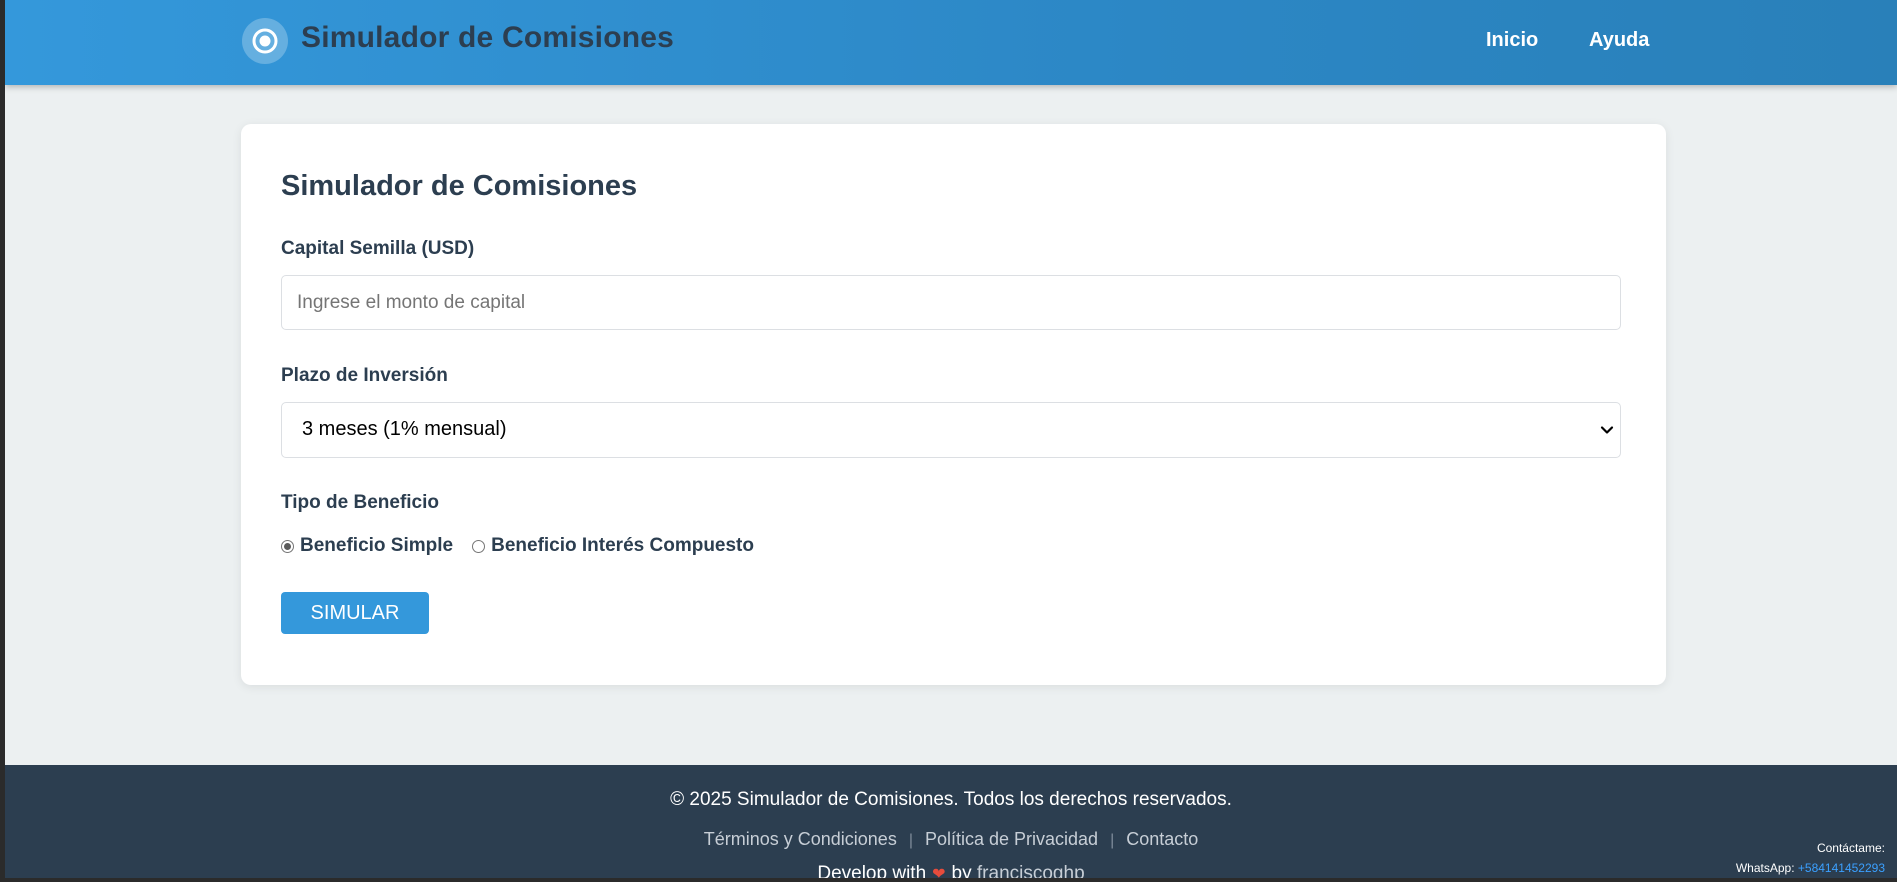  I want to click on radio-beneficio-compuesto: Beneficio Interés Compuesto, so click(613, 546).